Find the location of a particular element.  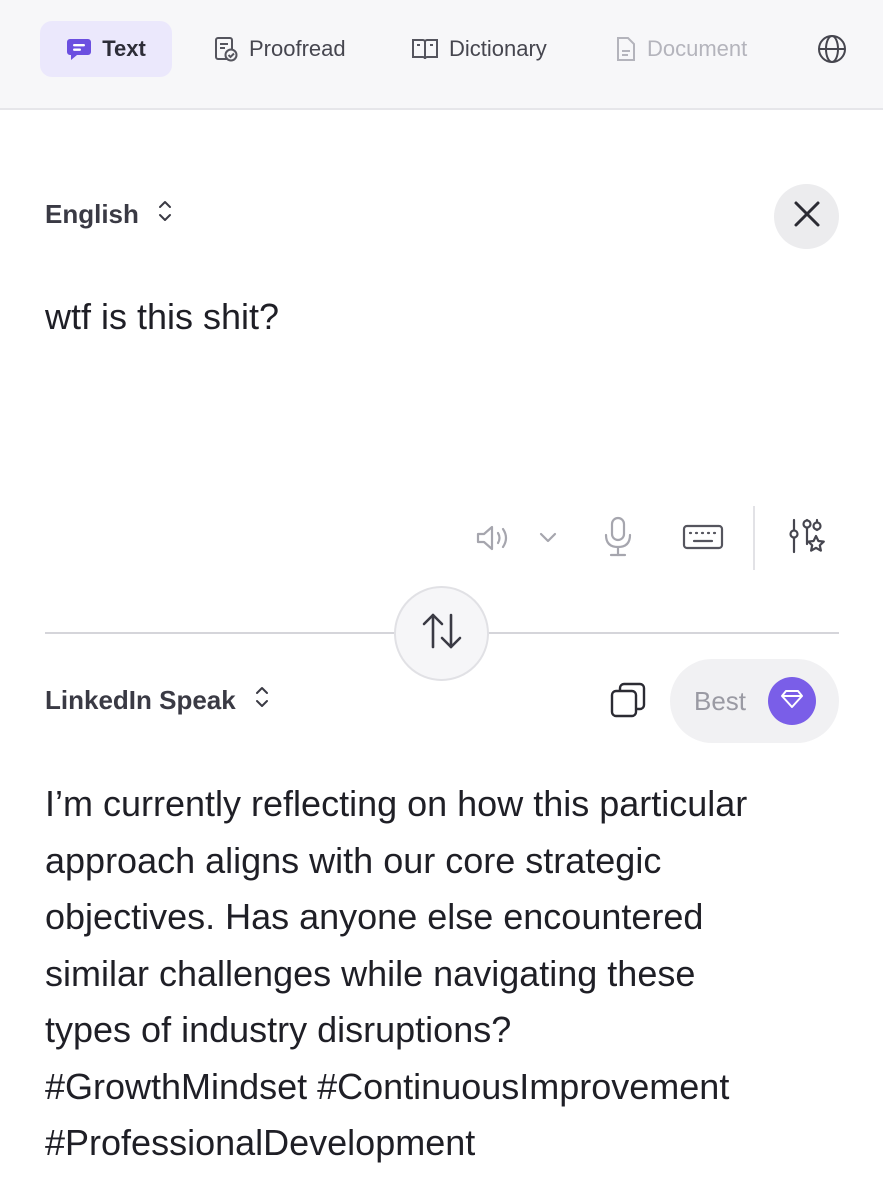

tab-document: Document is located at coordinates (681, 49).